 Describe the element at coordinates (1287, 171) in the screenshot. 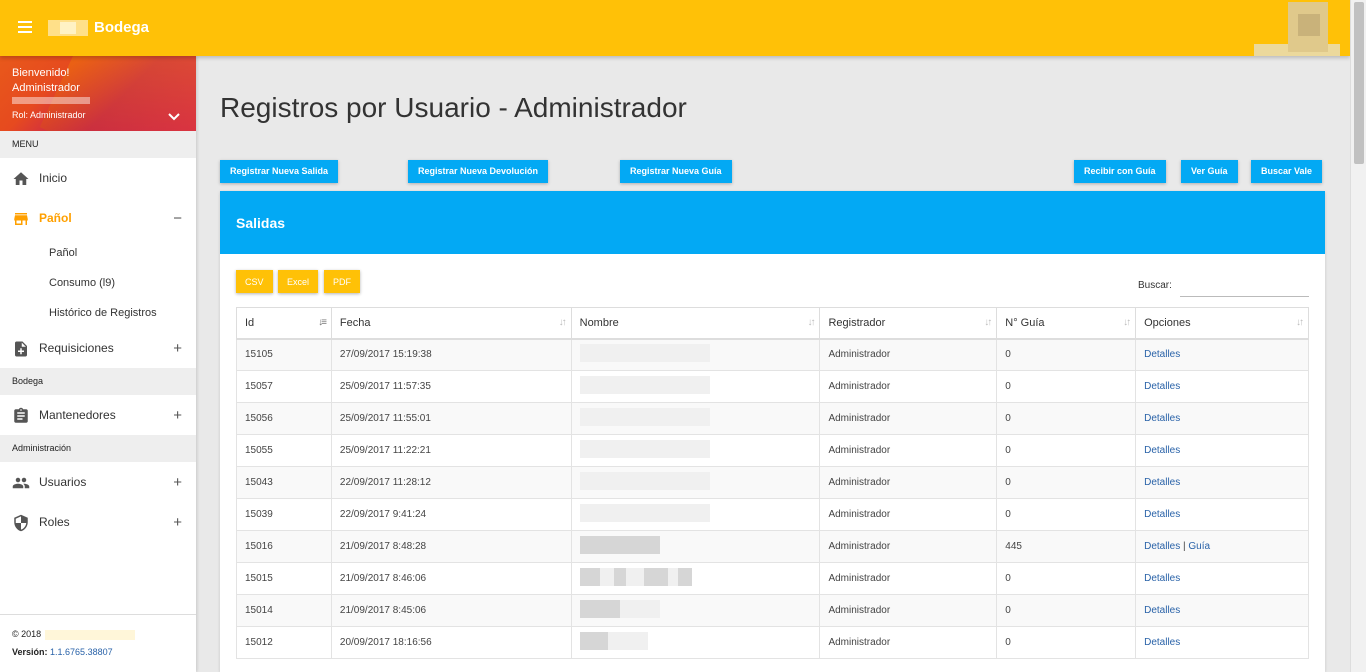

I see `search-voucher-button: Buscar Vale` at that location.